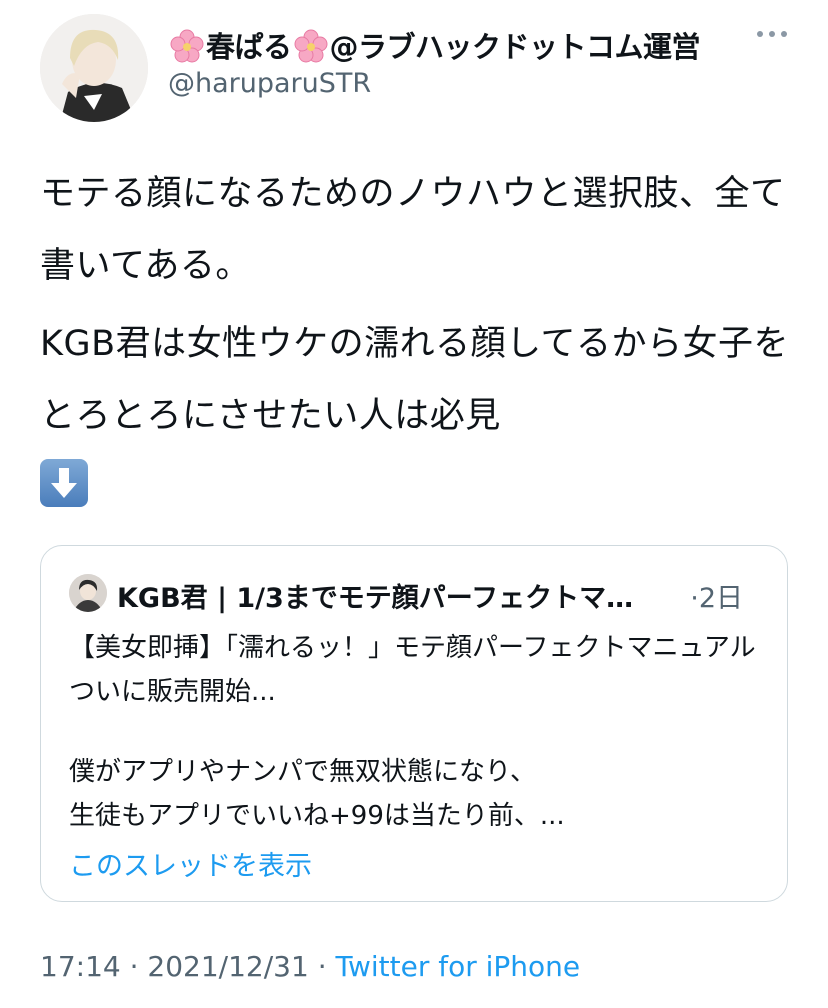 Image resolution: width=828 pixels, height=1008 pixels. Describe the element at coordinates (415, 380) in the screenshot. I see `tweet-paragraph-2-text: KGB君は女性ウケの濡れる顔してるから女子をとろとろにさせたい人は必見` at that location.